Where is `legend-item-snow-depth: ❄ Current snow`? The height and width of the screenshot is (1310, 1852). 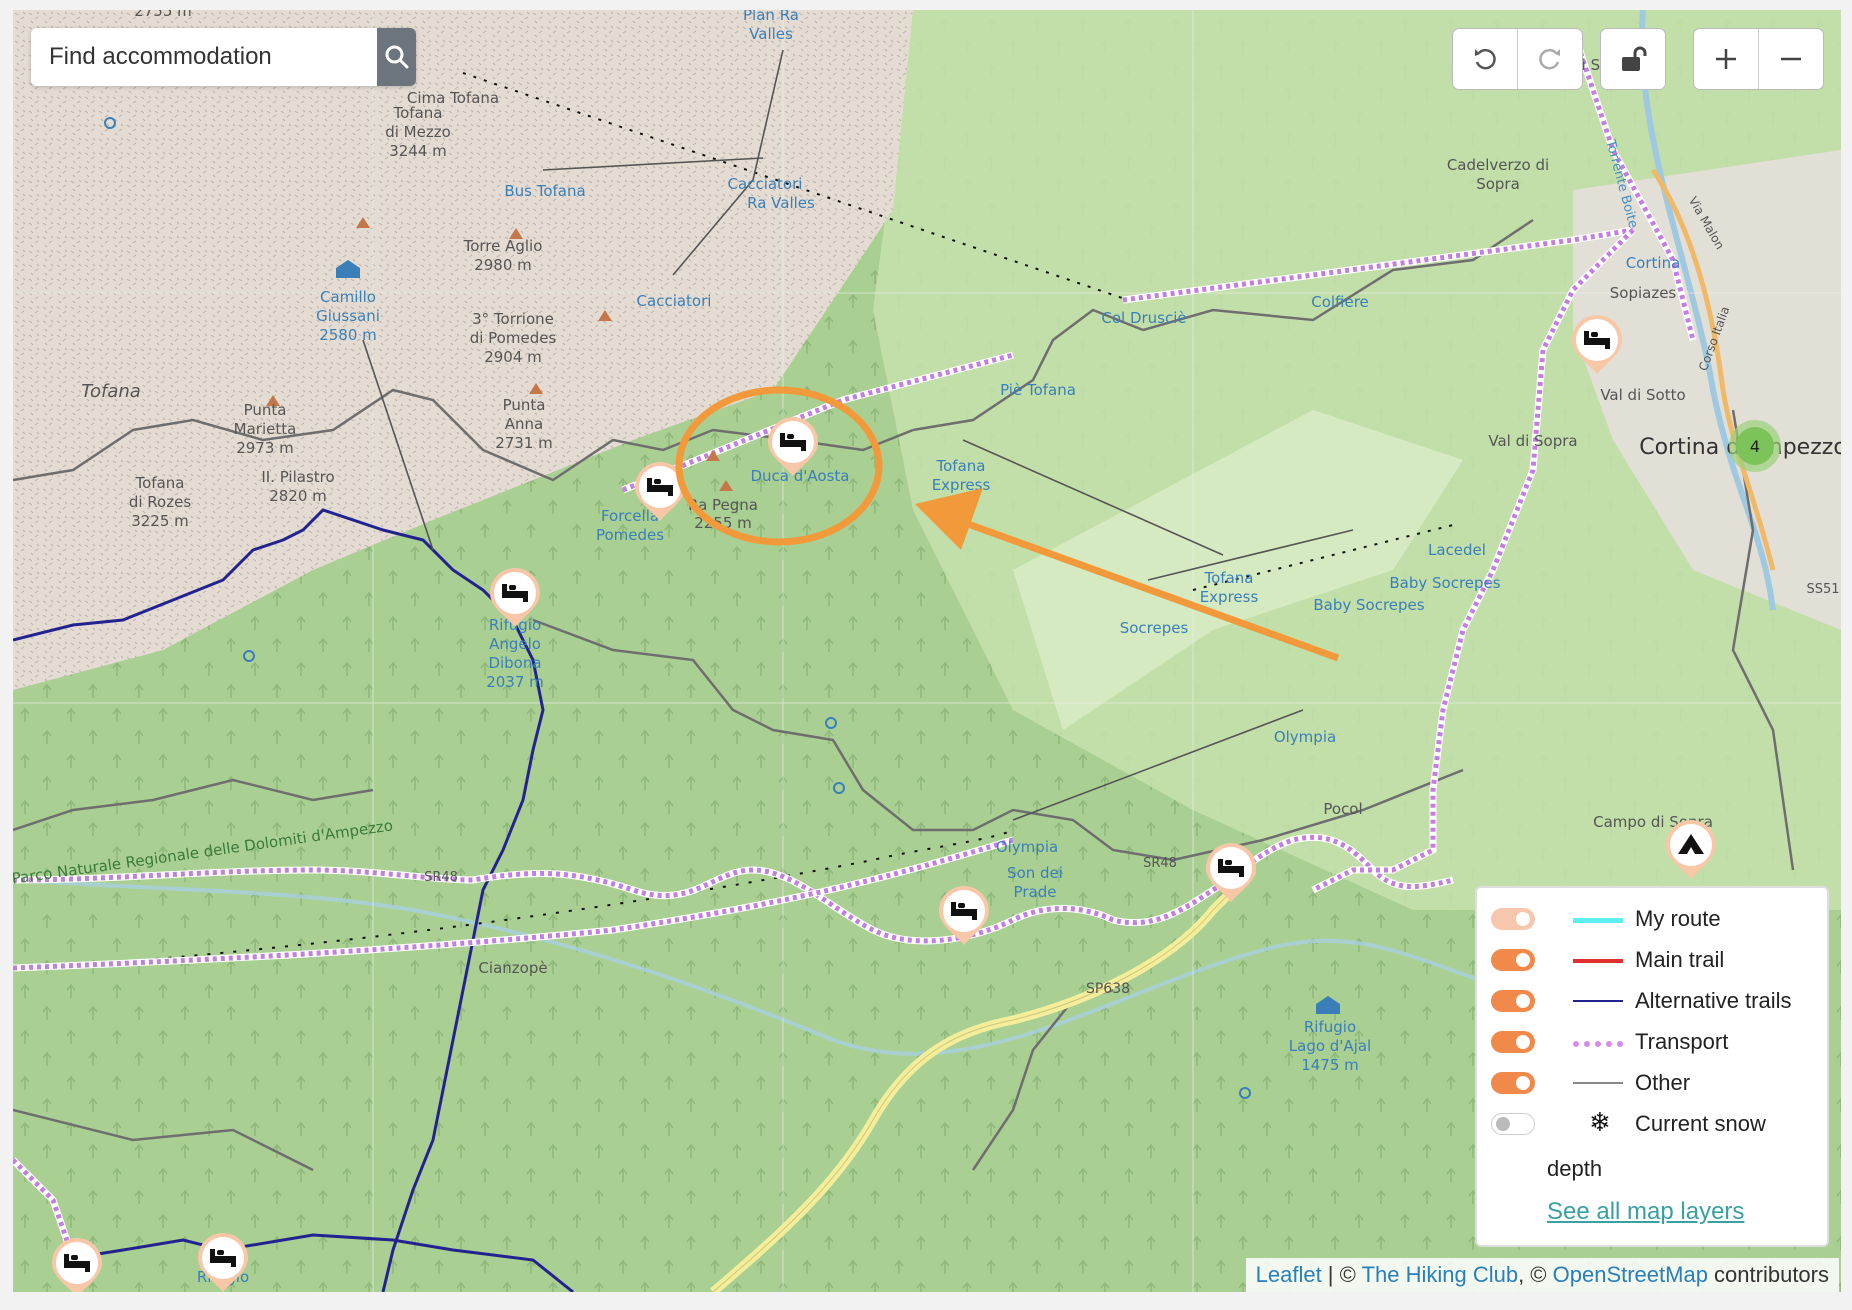 legend-item-snow-depth: ❄ Current snow is located at coordinates (1652, 1125).